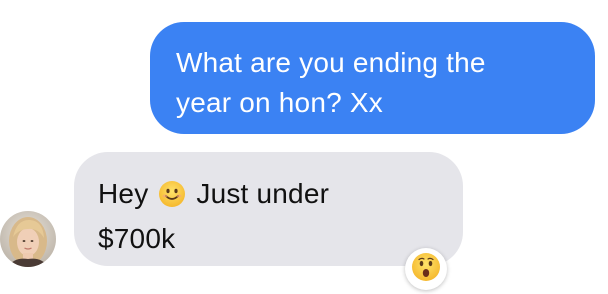 Image resolution: width=608 pixels, height=294 pixels. I want to click on reaction-badge, so click(426, 269).